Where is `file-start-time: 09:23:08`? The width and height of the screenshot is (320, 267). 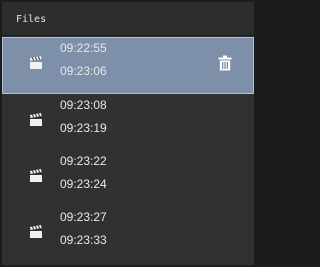
file-start-time: 09:23:08 is located at coordinates (83, 105).